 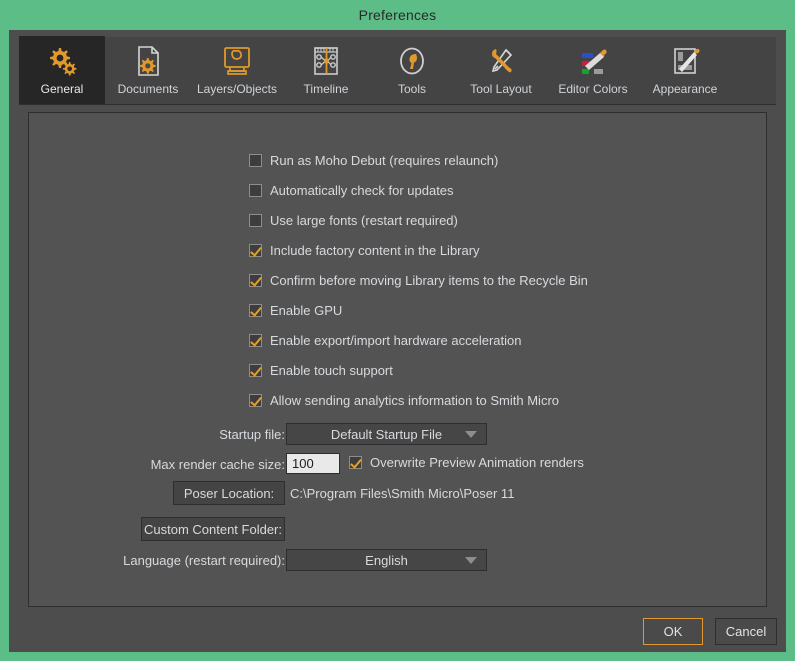 I want to click on document-gear-icon, so click(x=148, y=61).